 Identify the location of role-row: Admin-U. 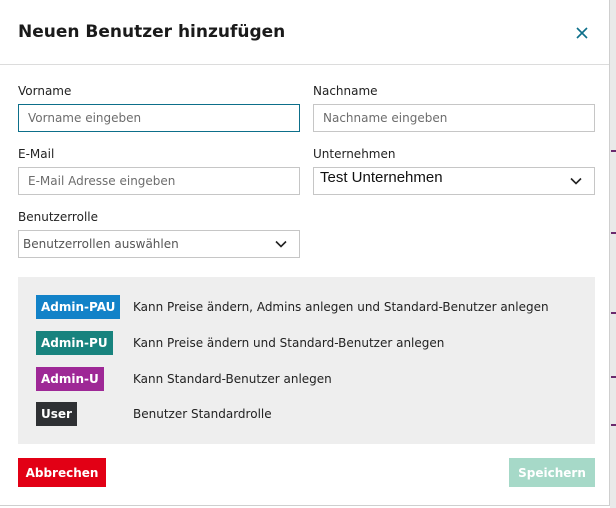
(70, 379).